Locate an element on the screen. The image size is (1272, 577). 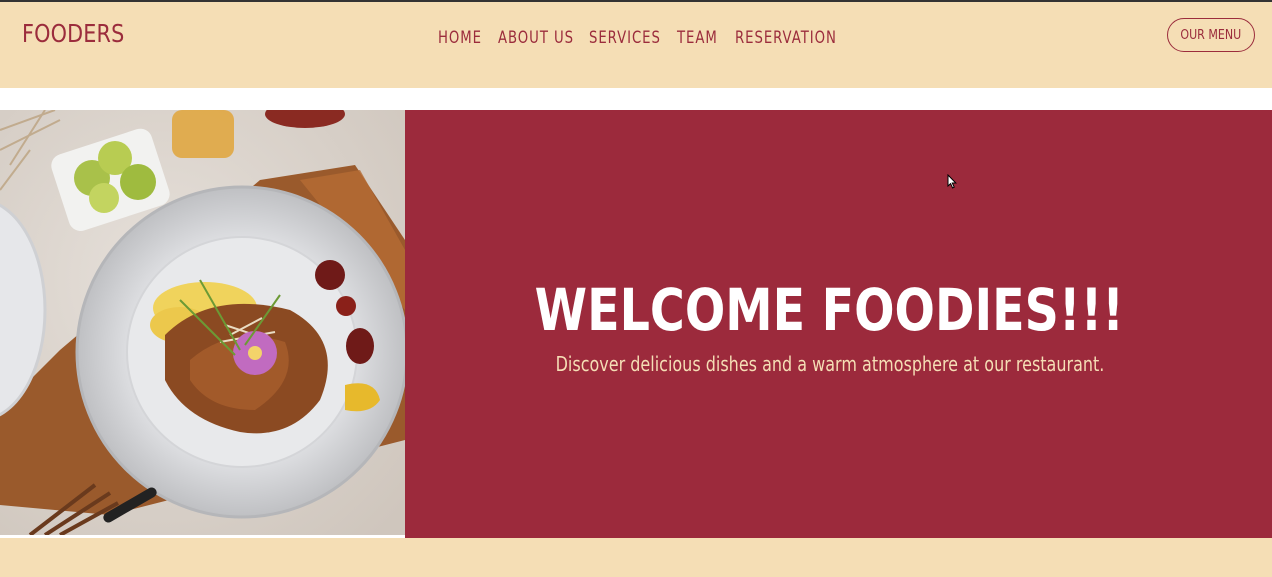
main-nav: HOME ABOUT US SERVICES TEAM RESERVATION is located at coordinates (637, 38).